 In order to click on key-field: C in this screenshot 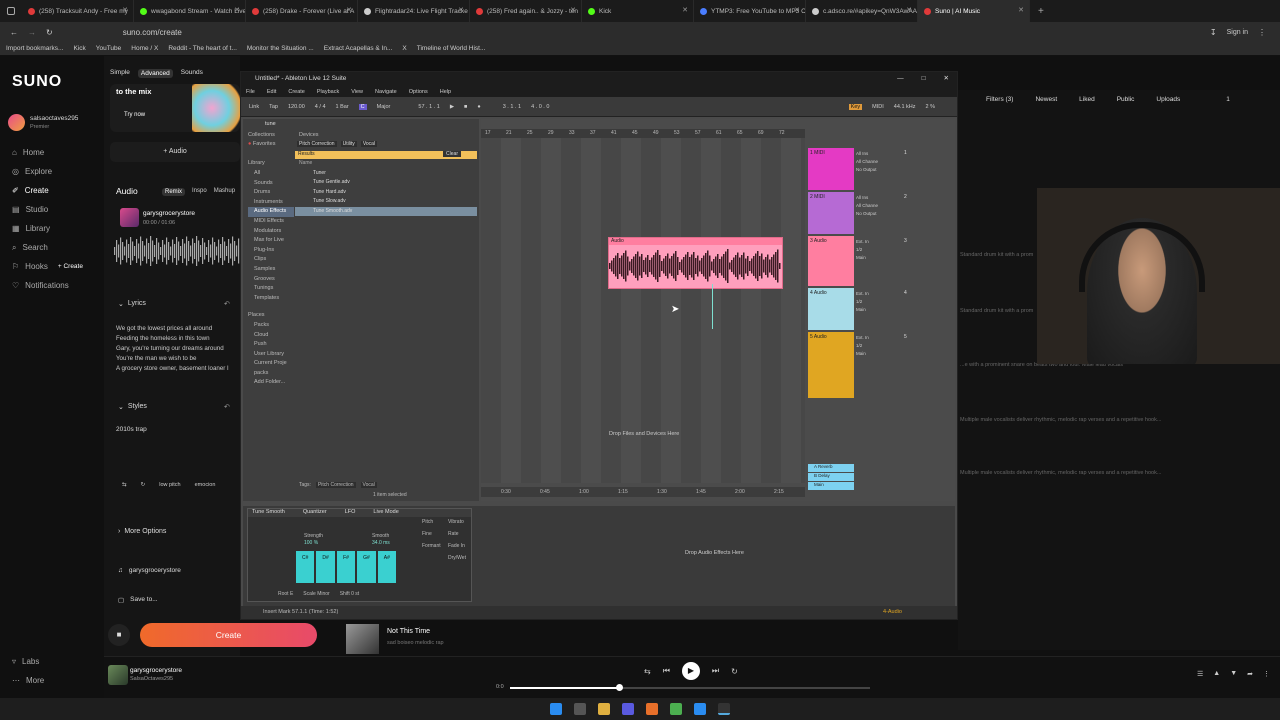, I will do `click(362, 106)`.